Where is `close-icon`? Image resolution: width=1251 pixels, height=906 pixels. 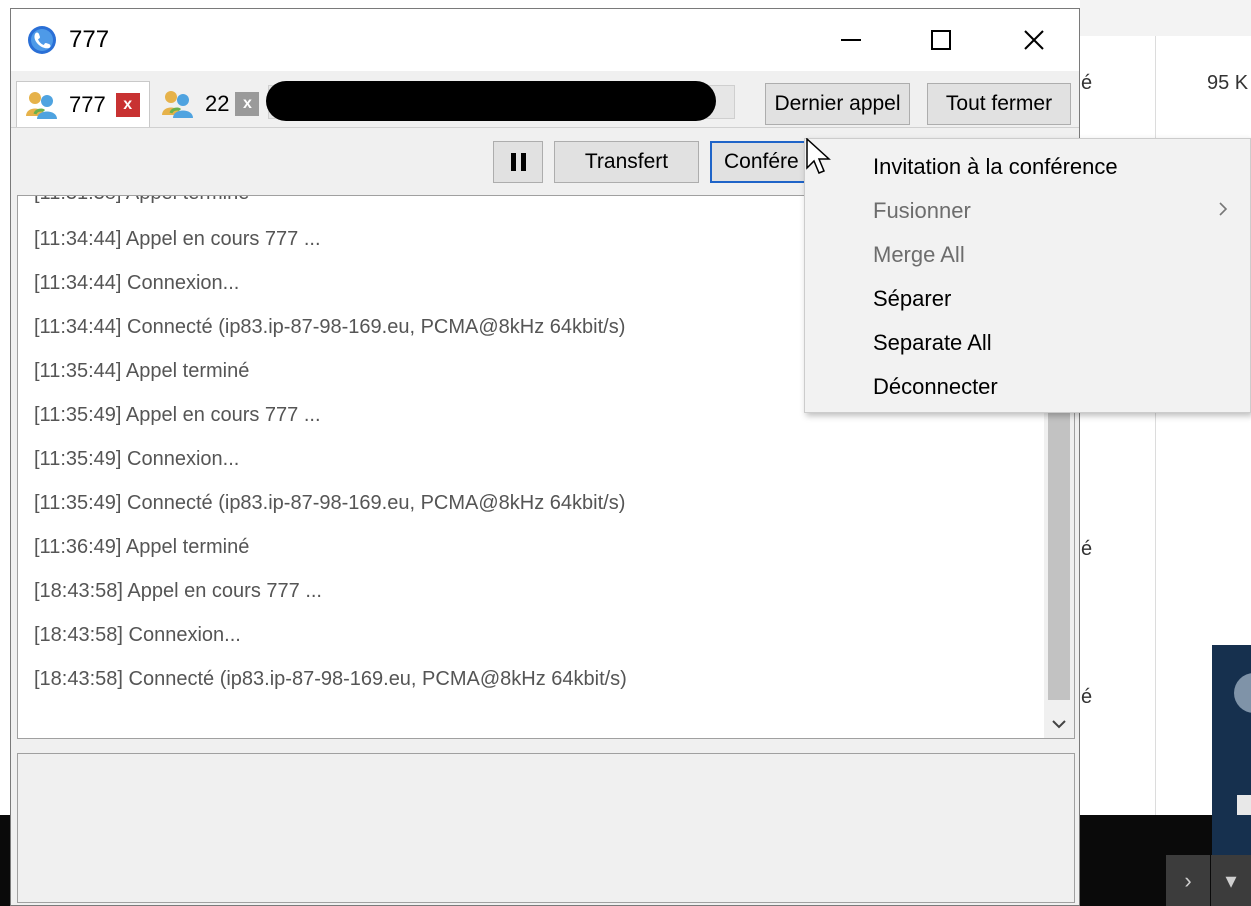 close-icon is located at coordinates (1034, 40).